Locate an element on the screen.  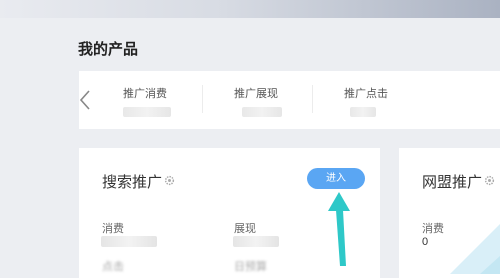
union-promotion-card: 网盟推广 消费 0 is located at coordinates (449, 213).